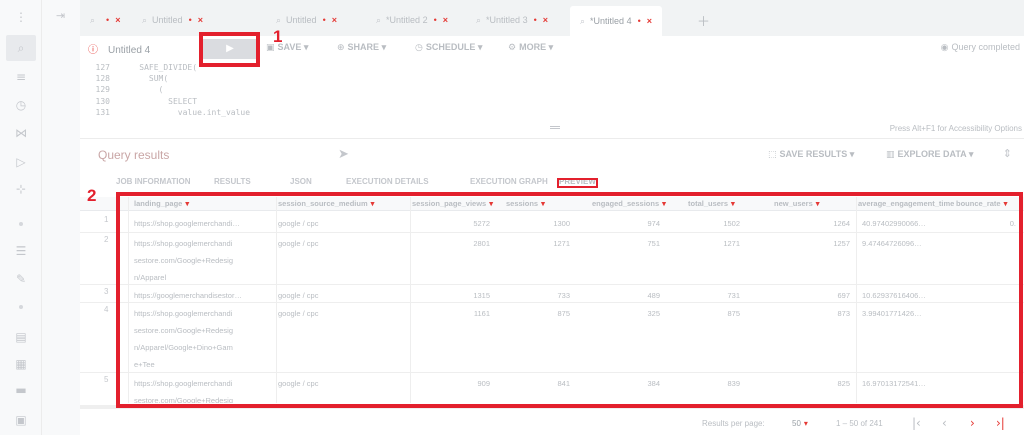 The width and height of the screenshot is (1024, 435). What do you see at coordinates (555, 127) in the screenshot?
I see `resize-handle` at bounding box center [555, 127].